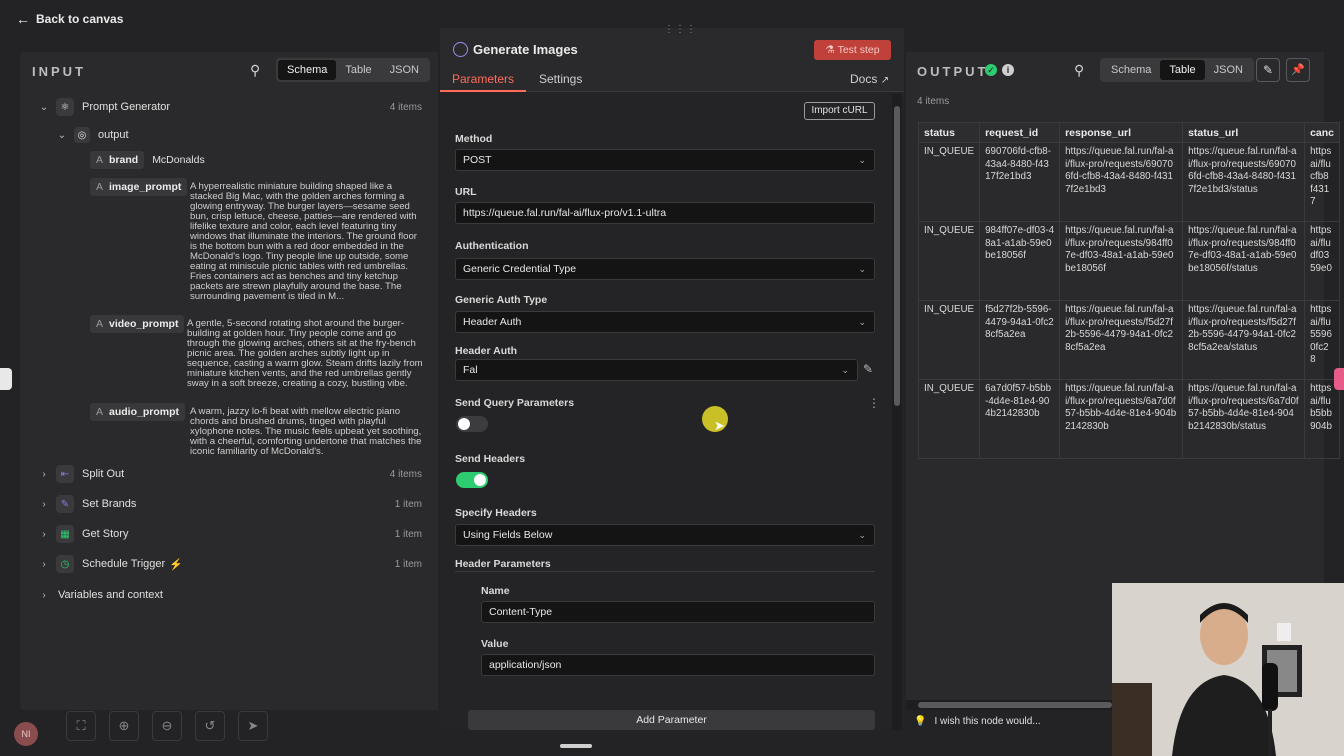 Image resolution: width=1344 pixels, height=756 pixels. What do you see at coordinates (483, 79) in the screenshot?
I see `tab-parameters: Parameters` at bounding box center [483, 79].